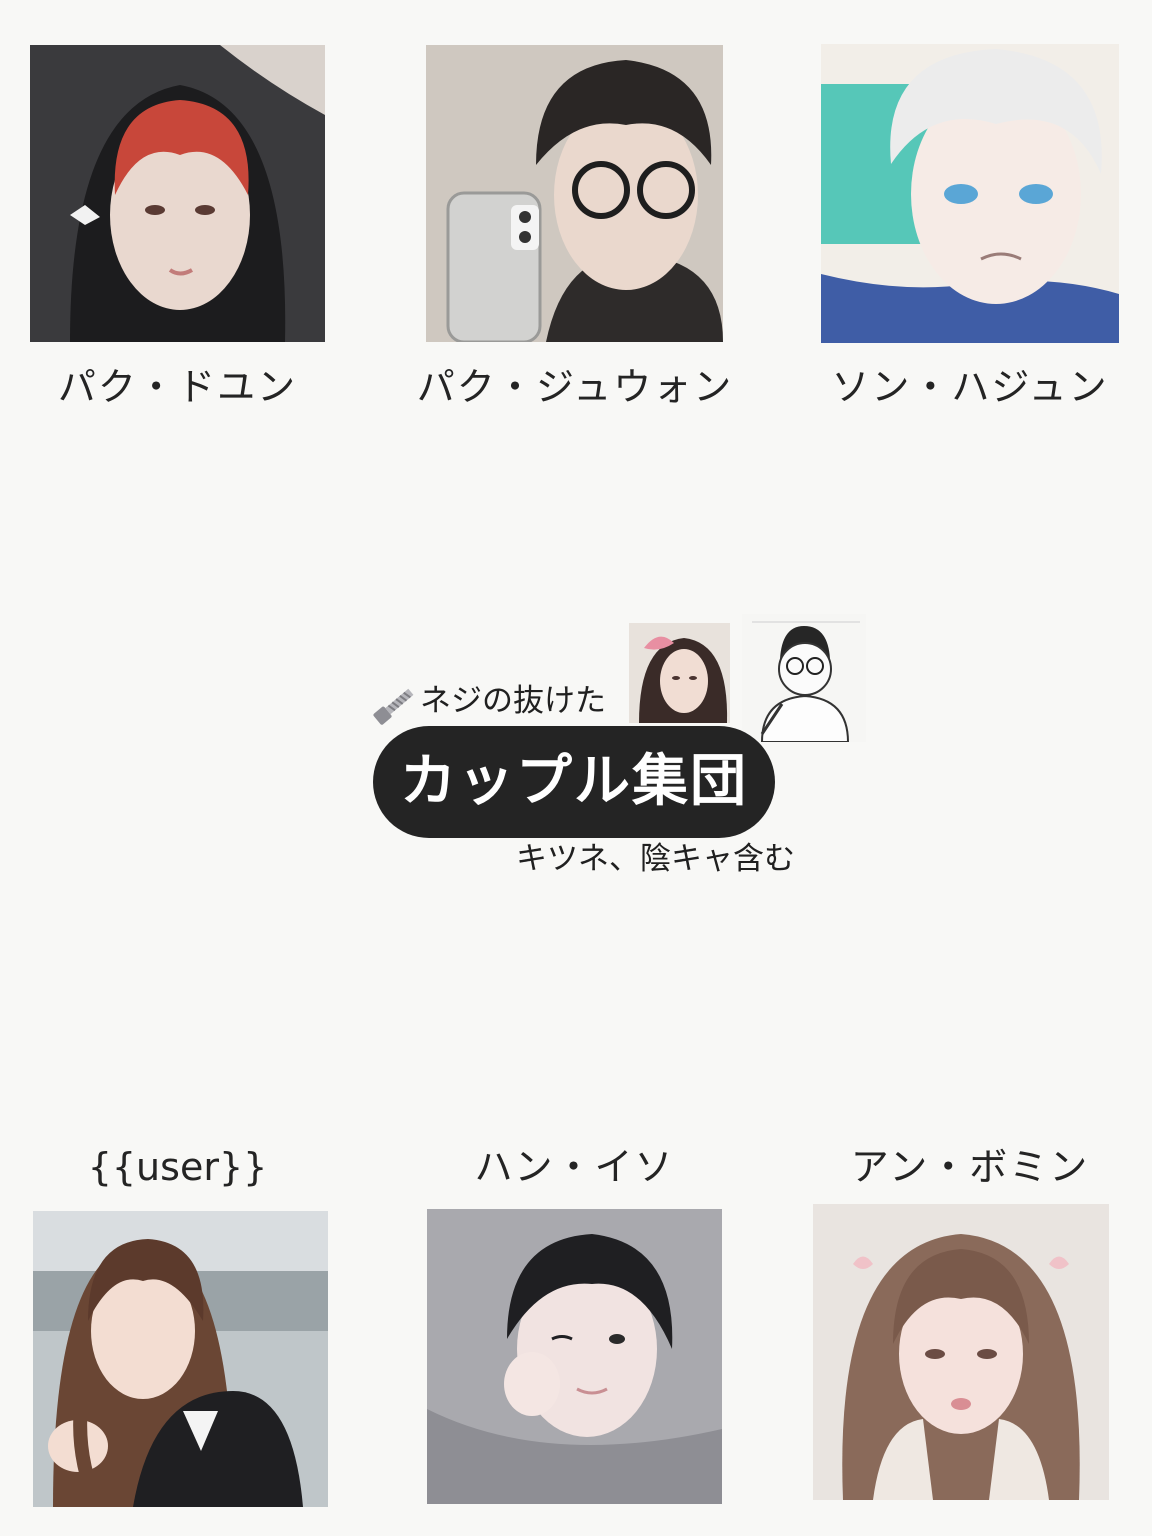 Image resolution: width=1152 pixels, height=1536 pixels. Describe the element at coordinates (970, 1167) in the screenshot. I see `character-name: アン・ボミン` at that location.